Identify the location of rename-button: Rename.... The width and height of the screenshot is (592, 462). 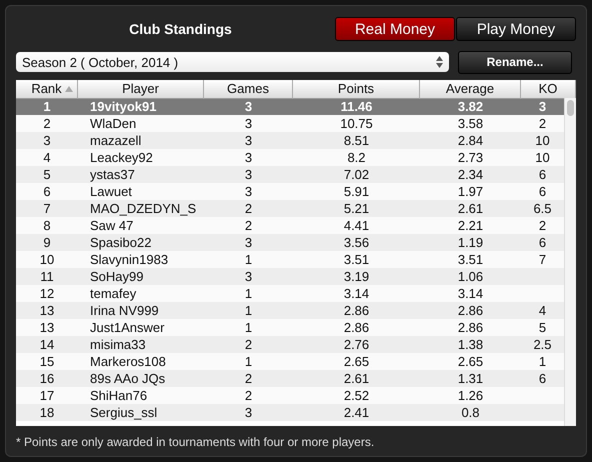
(515, 62).